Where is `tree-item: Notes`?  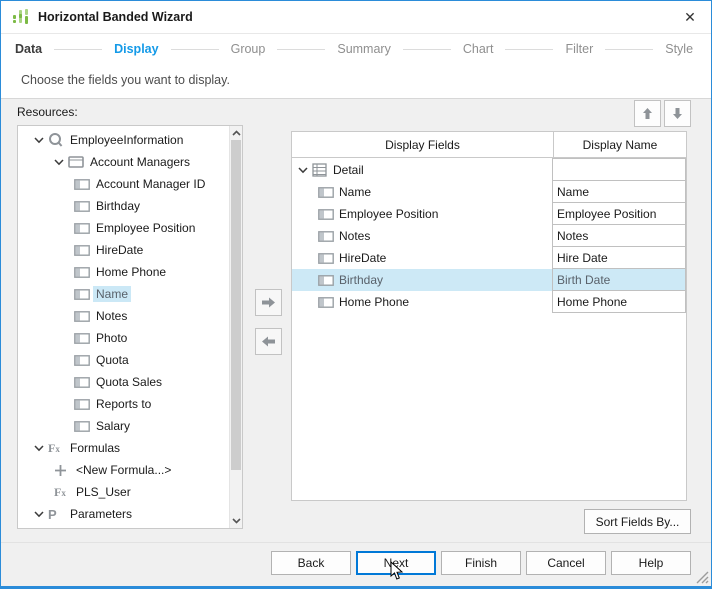
tree-item: Notes is located at coordinates (123, 316).